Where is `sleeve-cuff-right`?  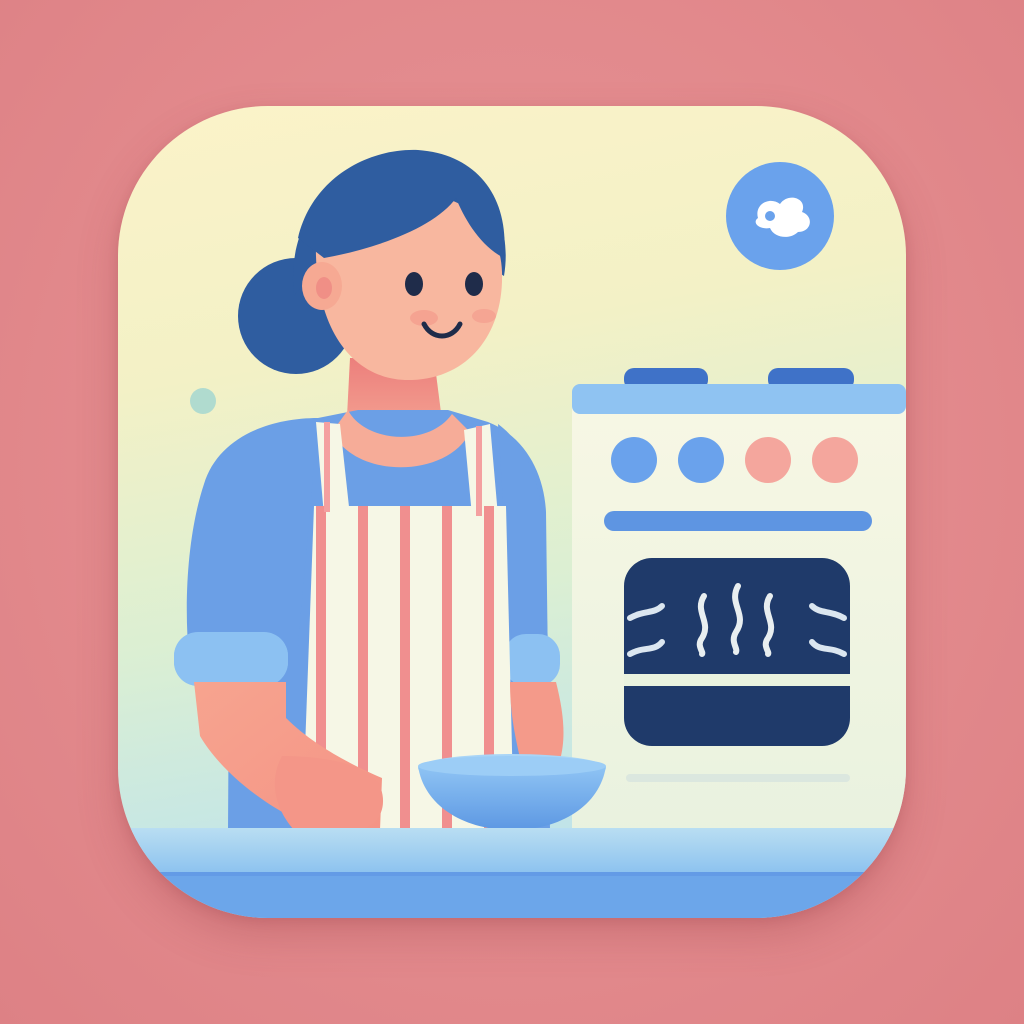
sleeve-cuff-right is located at coordinates (532, 660).